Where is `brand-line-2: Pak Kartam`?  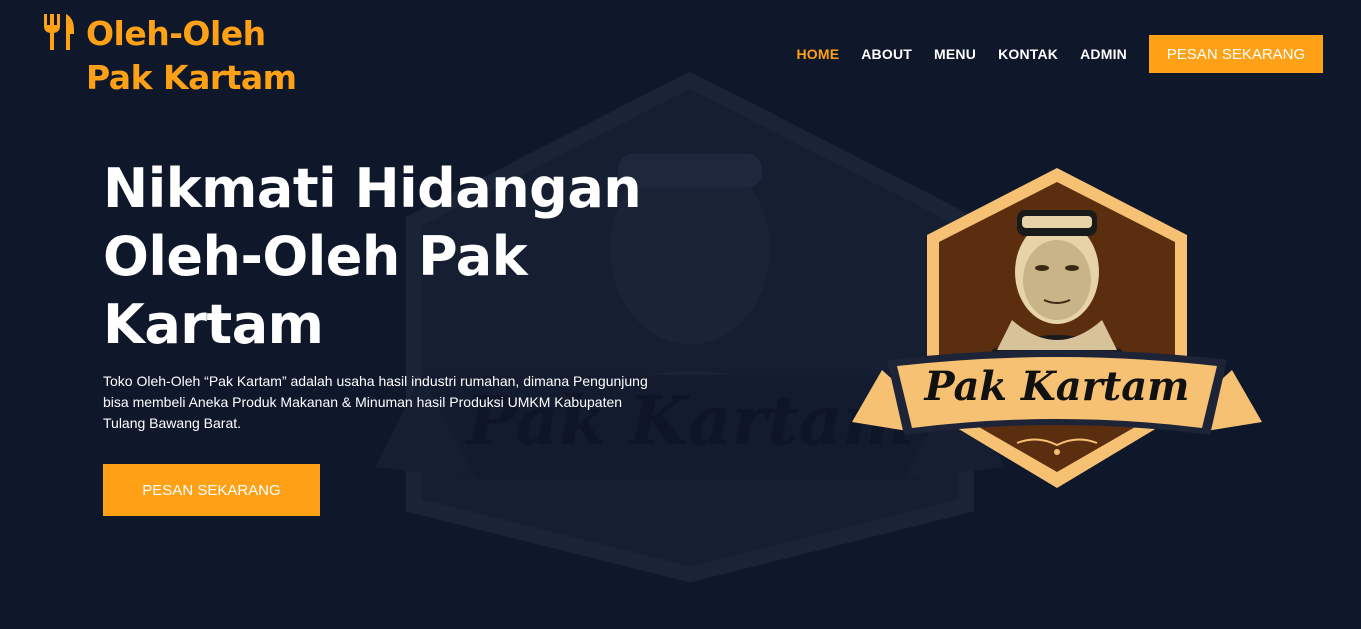 brand-line-2: Pak Kartam is located at coordinates (191, 77).